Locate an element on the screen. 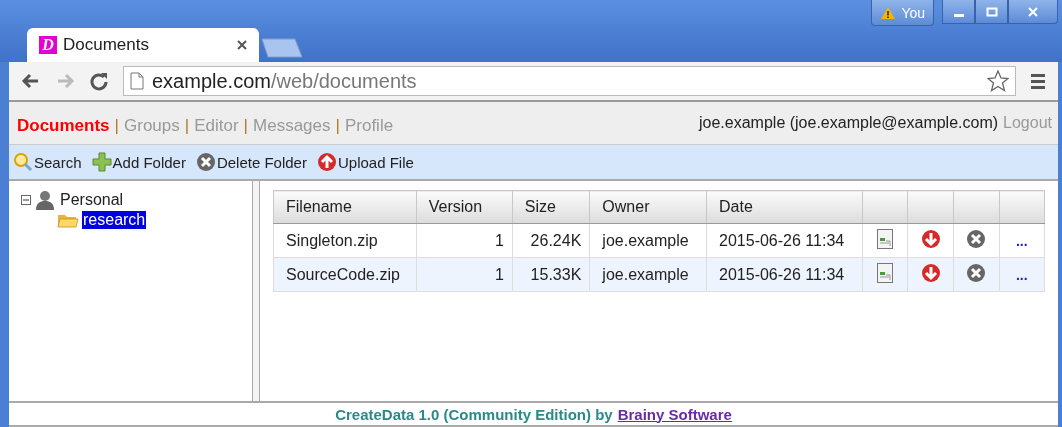 This screenshot has height=427, width=1062. browser-tab: D Documents is located at coordinates (143, 45).